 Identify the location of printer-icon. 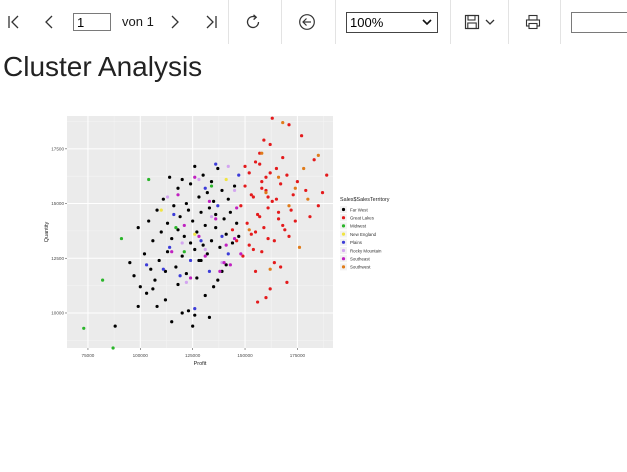
(533, 22).